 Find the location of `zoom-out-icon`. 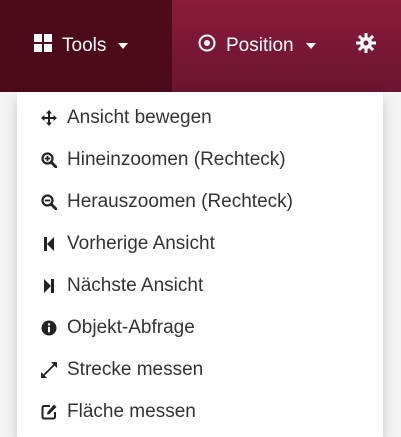

zoom-out-icon is located at coordinates (49, 202).